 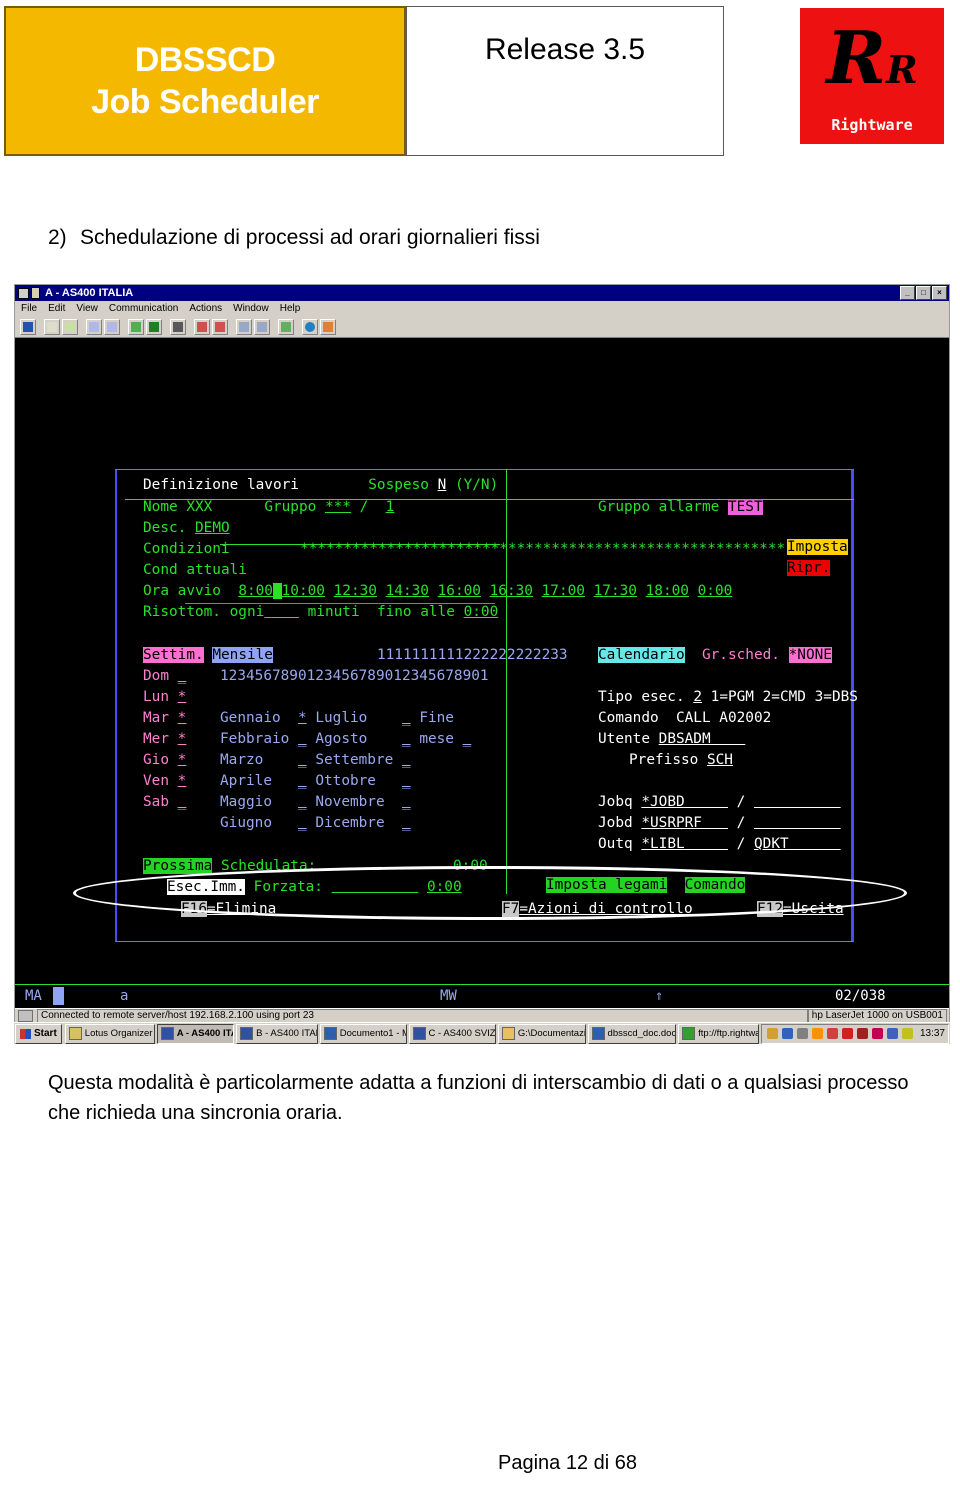 I want to click on action-buttons-row: Imposta legami Comando, so click(x=646, y=885).